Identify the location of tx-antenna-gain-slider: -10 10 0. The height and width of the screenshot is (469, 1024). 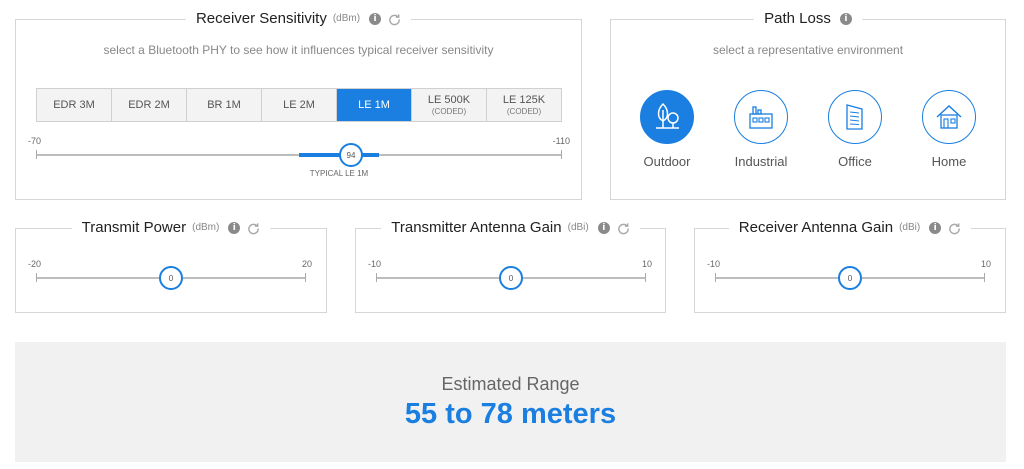
(510, 276).